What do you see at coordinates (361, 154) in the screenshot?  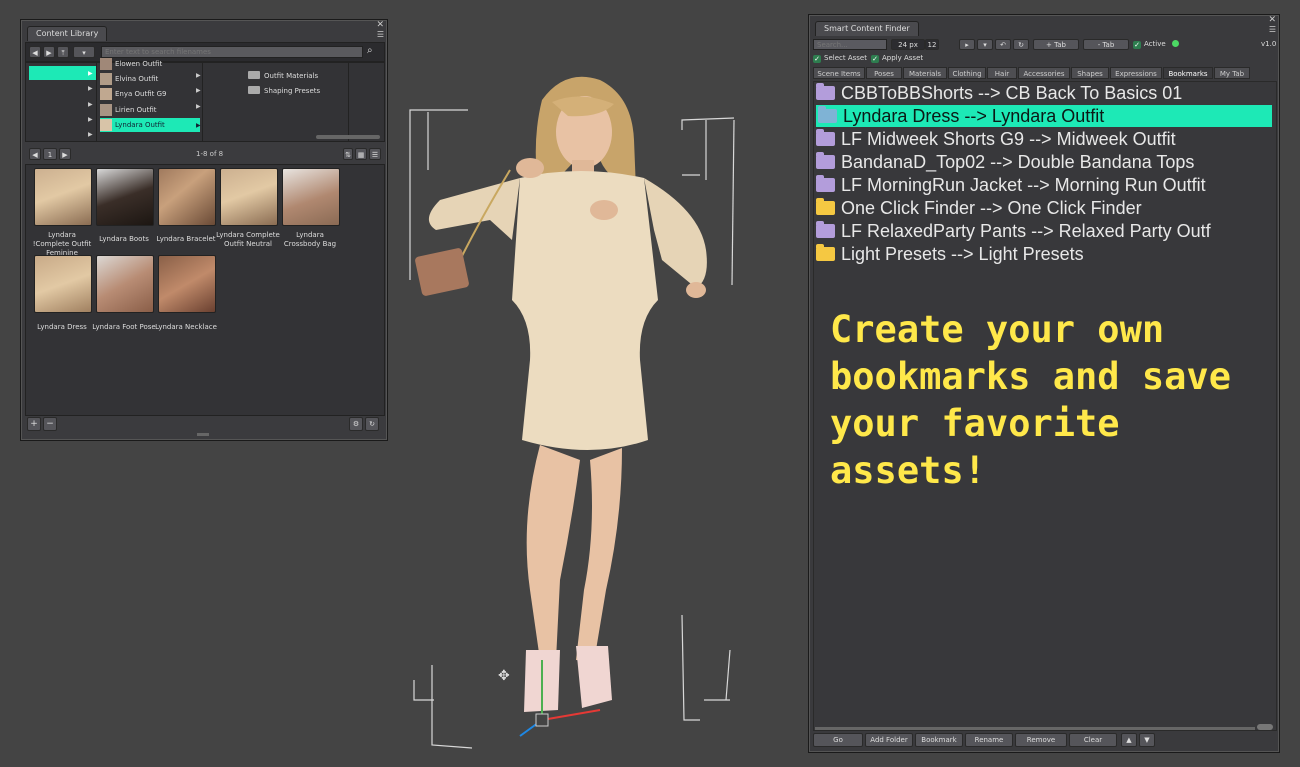 I see `grid-view-icon: ▦` at bounding box center [361, 154].